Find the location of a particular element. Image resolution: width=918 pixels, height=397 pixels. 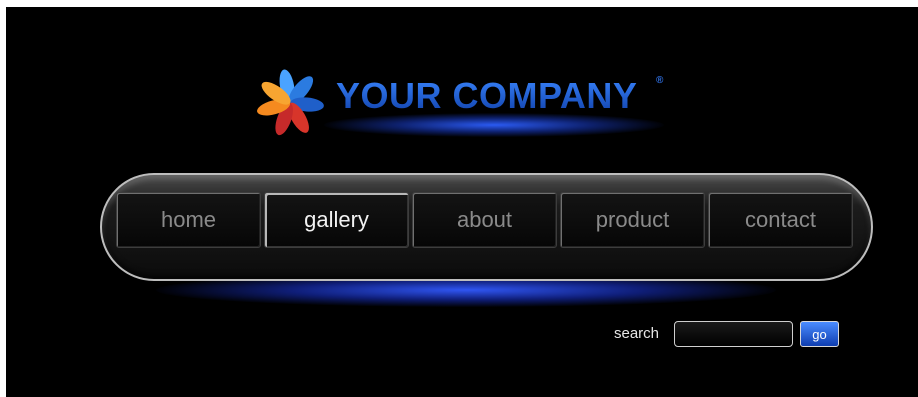

company-name: YOUR COMPANY is located at coordinates (487, 95).